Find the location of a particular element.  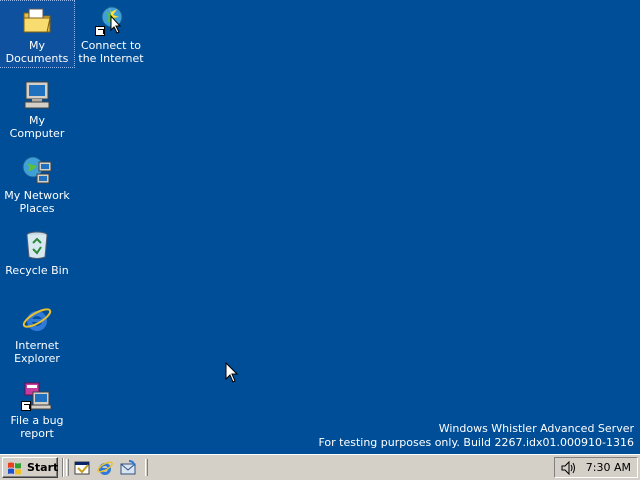

computer-icon is located at coordinates (37, 95).